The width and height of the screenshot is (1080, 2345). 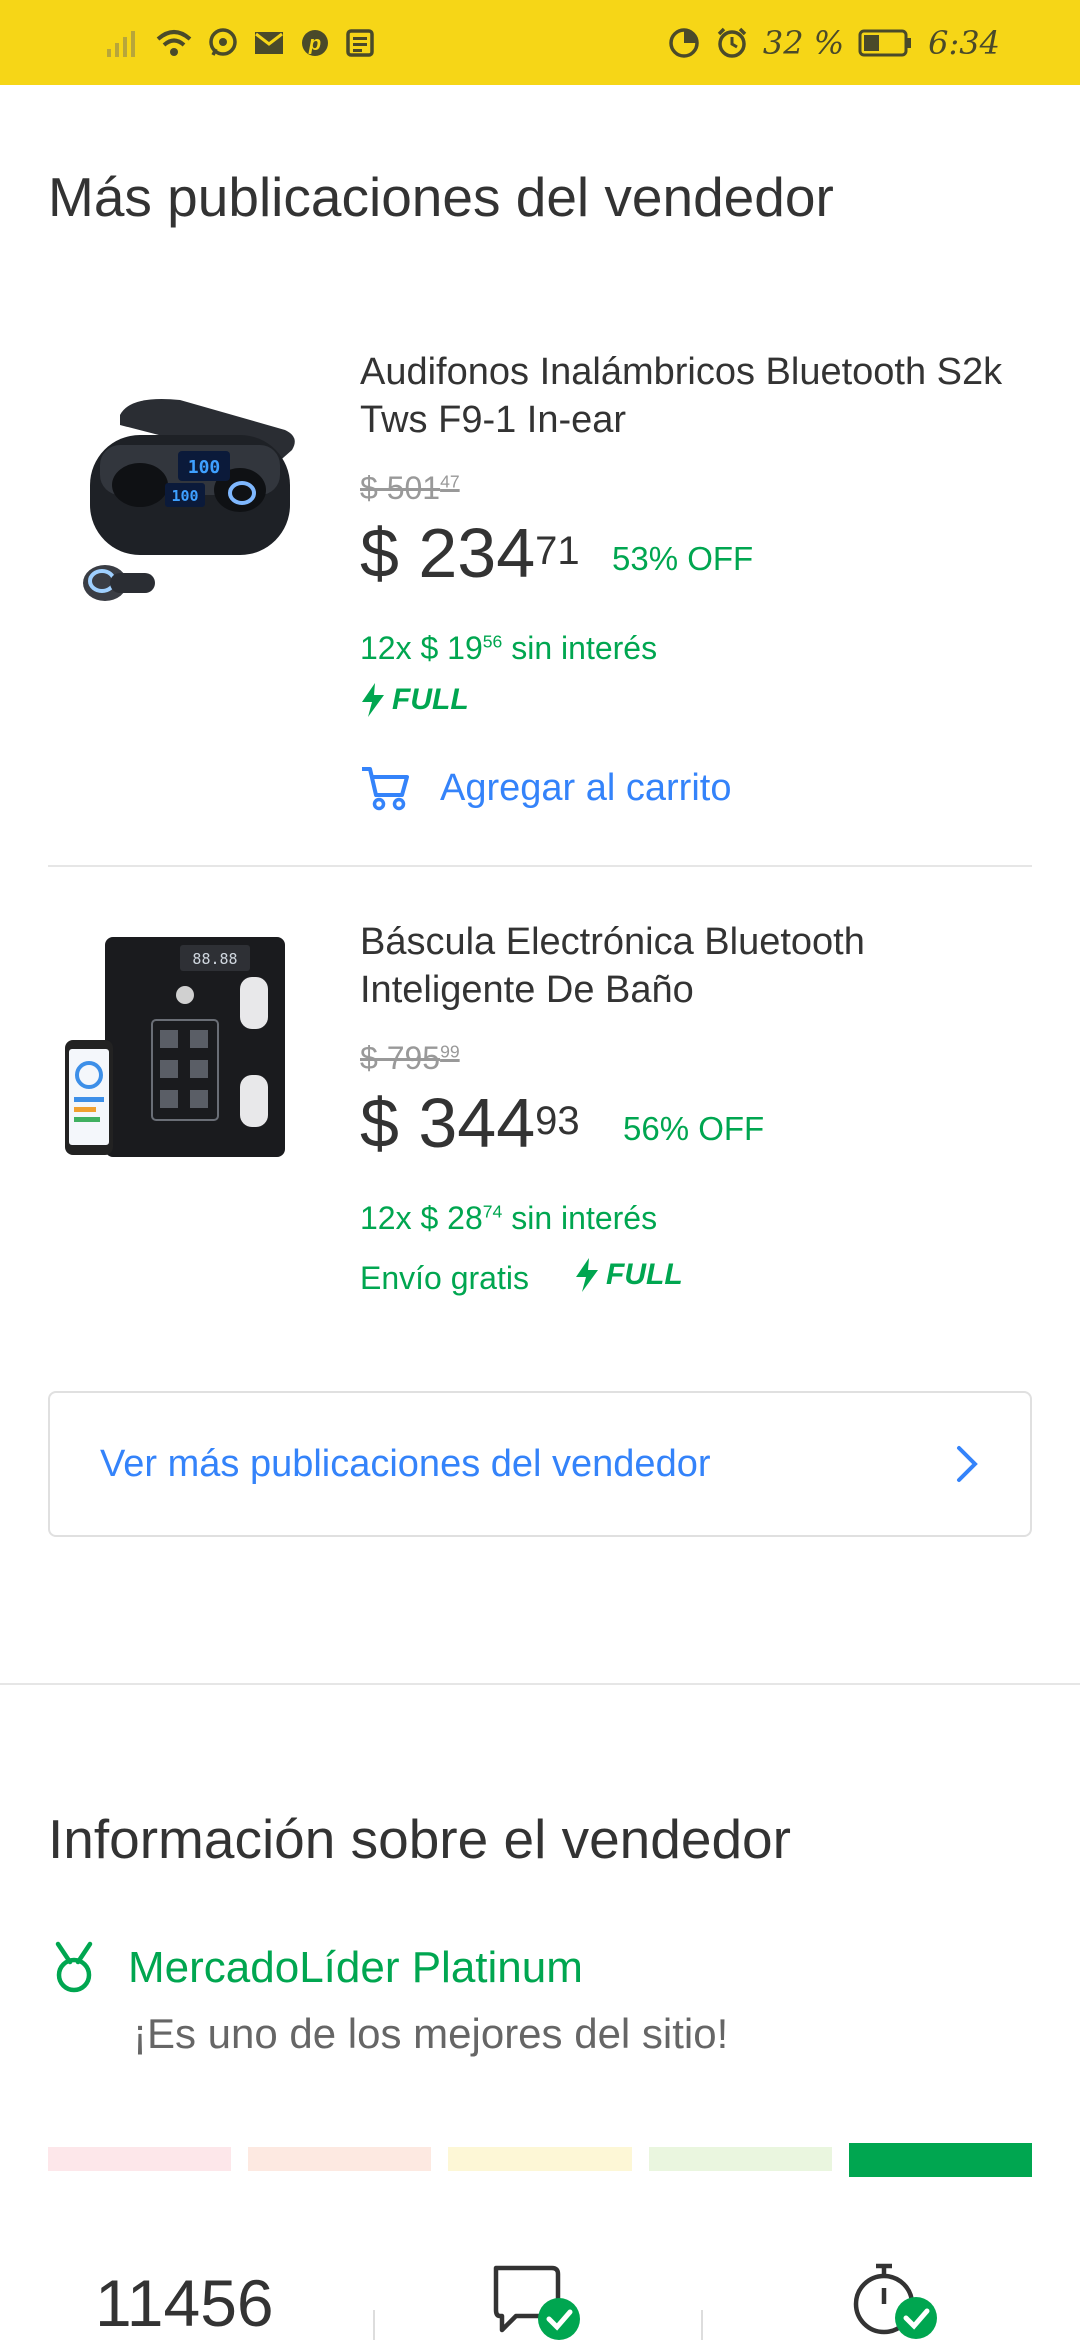 I want to click on installments-amount: 12x $ 19, so click(x=421, y=648).